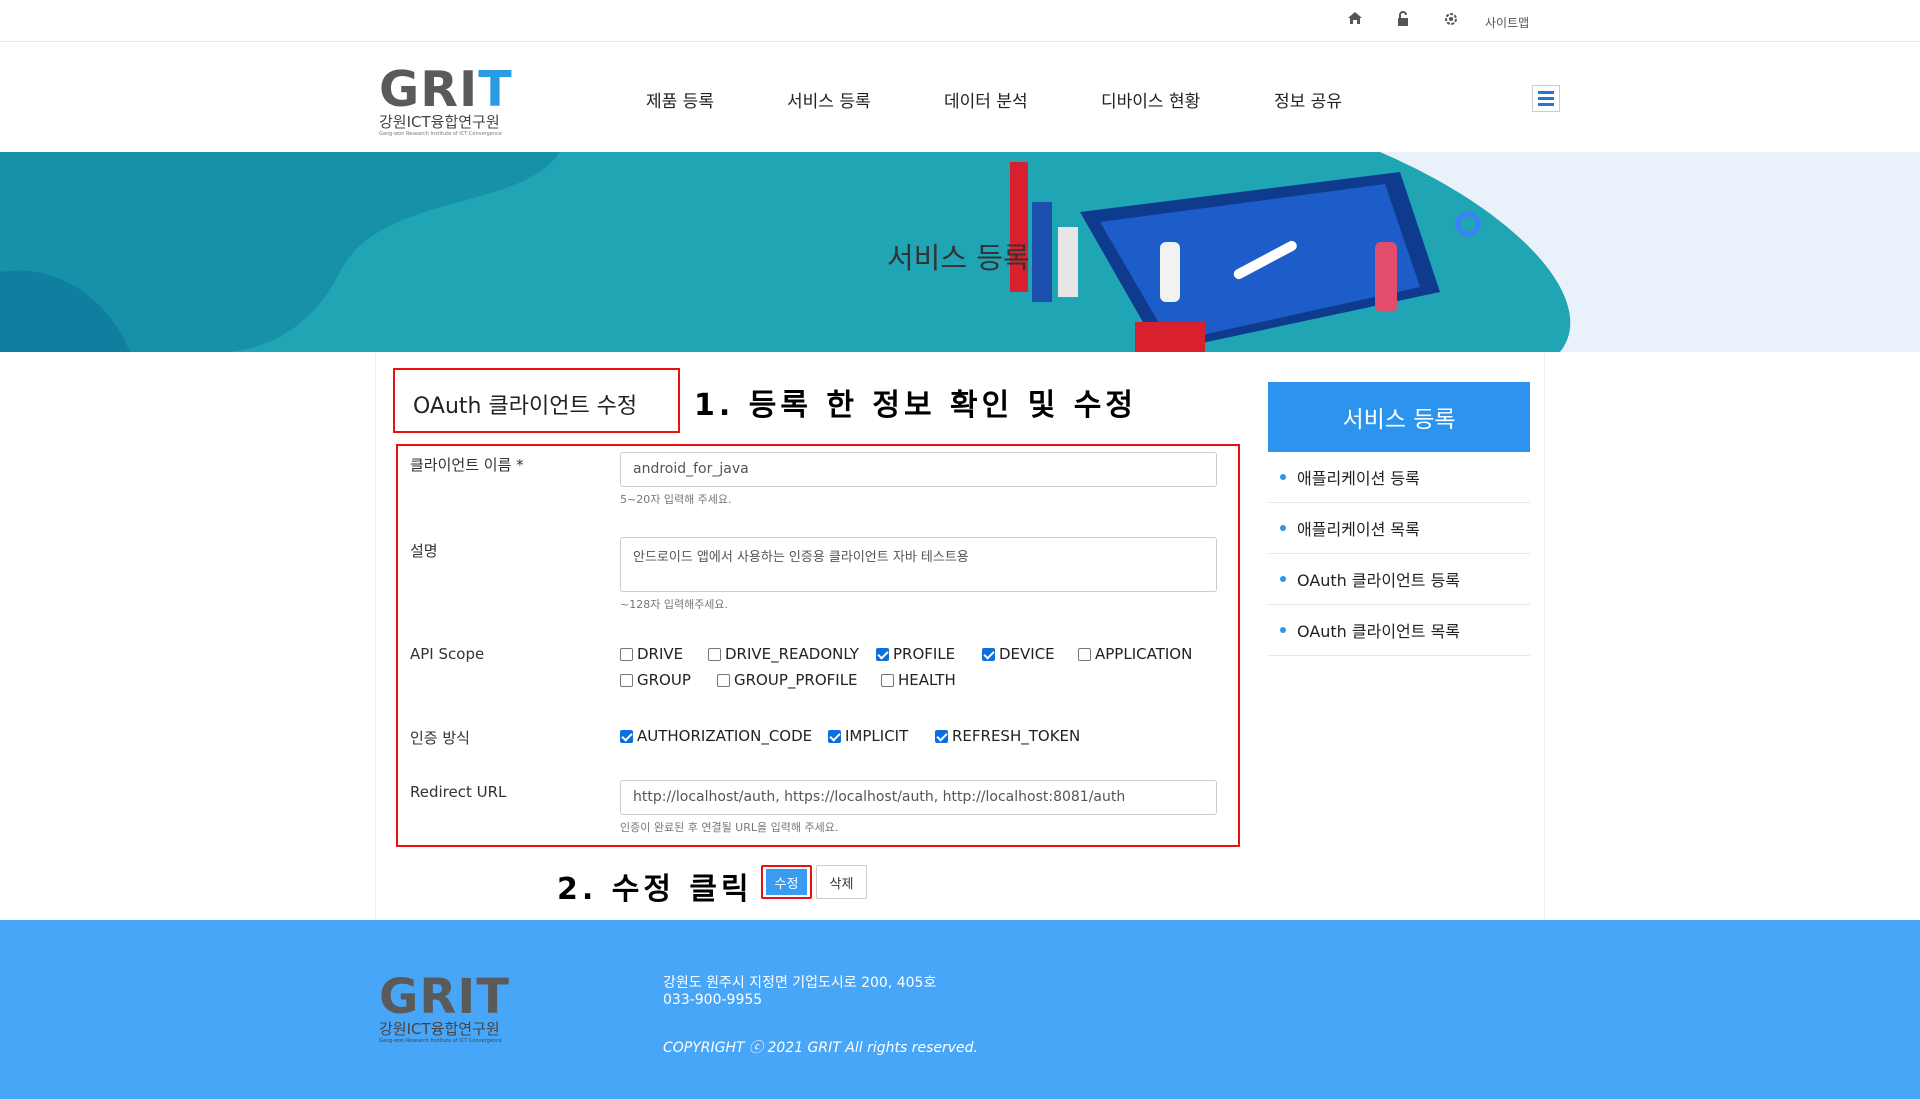  I want to click on nav-data-analysis: 데이터 분석, so click(986, 99).